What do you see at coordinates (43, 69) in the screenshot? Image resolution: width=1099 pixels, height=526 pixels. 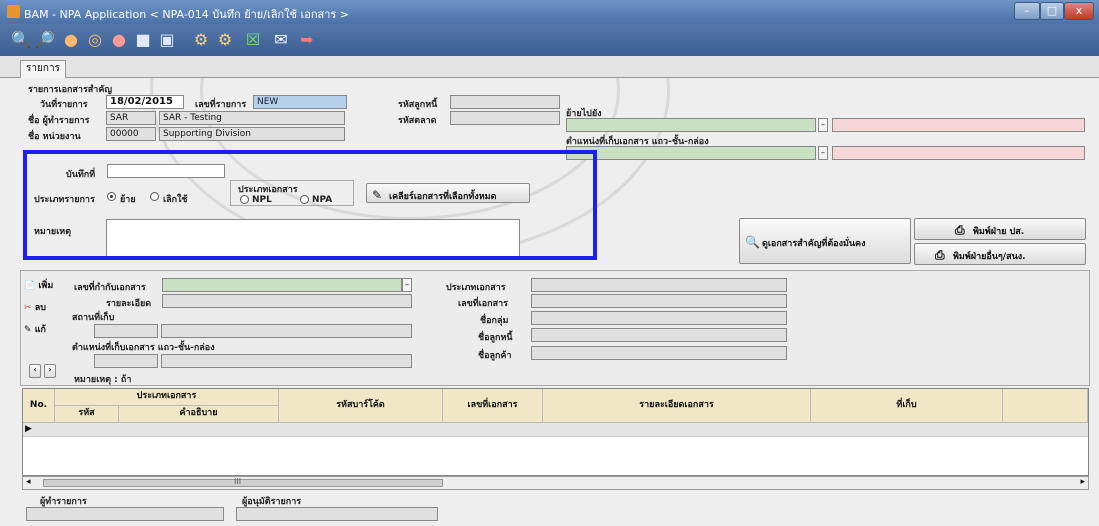 I see `tab-items: รายการ` at bounding box center [43, 69].